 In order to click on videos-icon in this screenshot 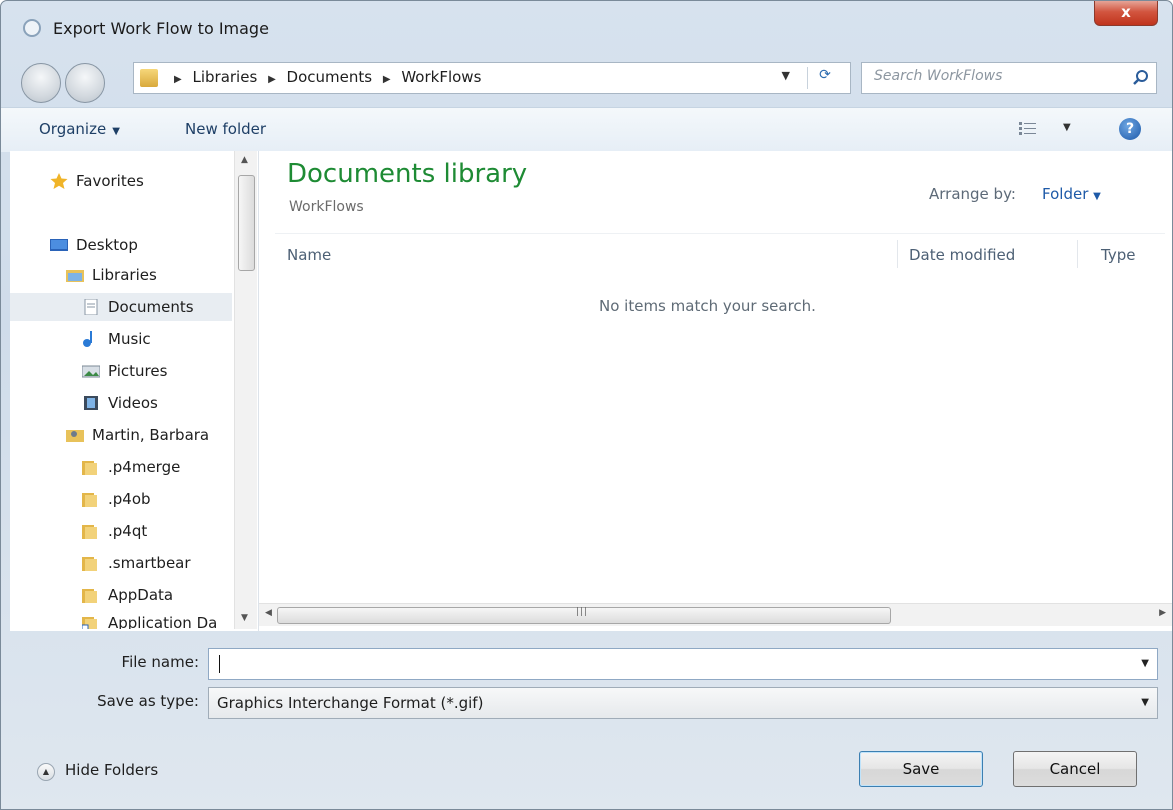, I will do `click(91, 403)`.